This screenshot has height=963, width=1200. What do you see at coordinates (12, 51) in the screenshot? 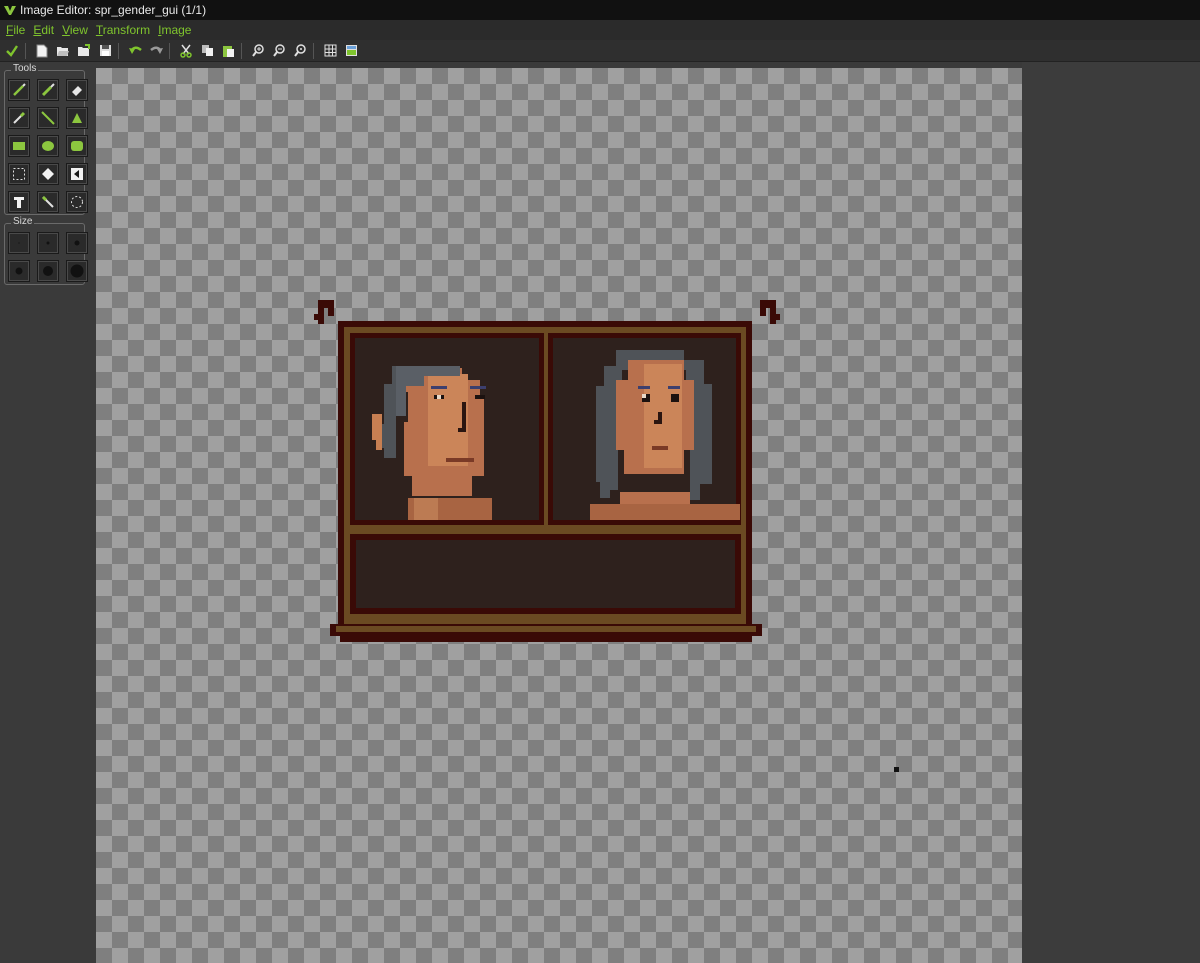
I see `confirm-icon` at bounding box center [12, 51].